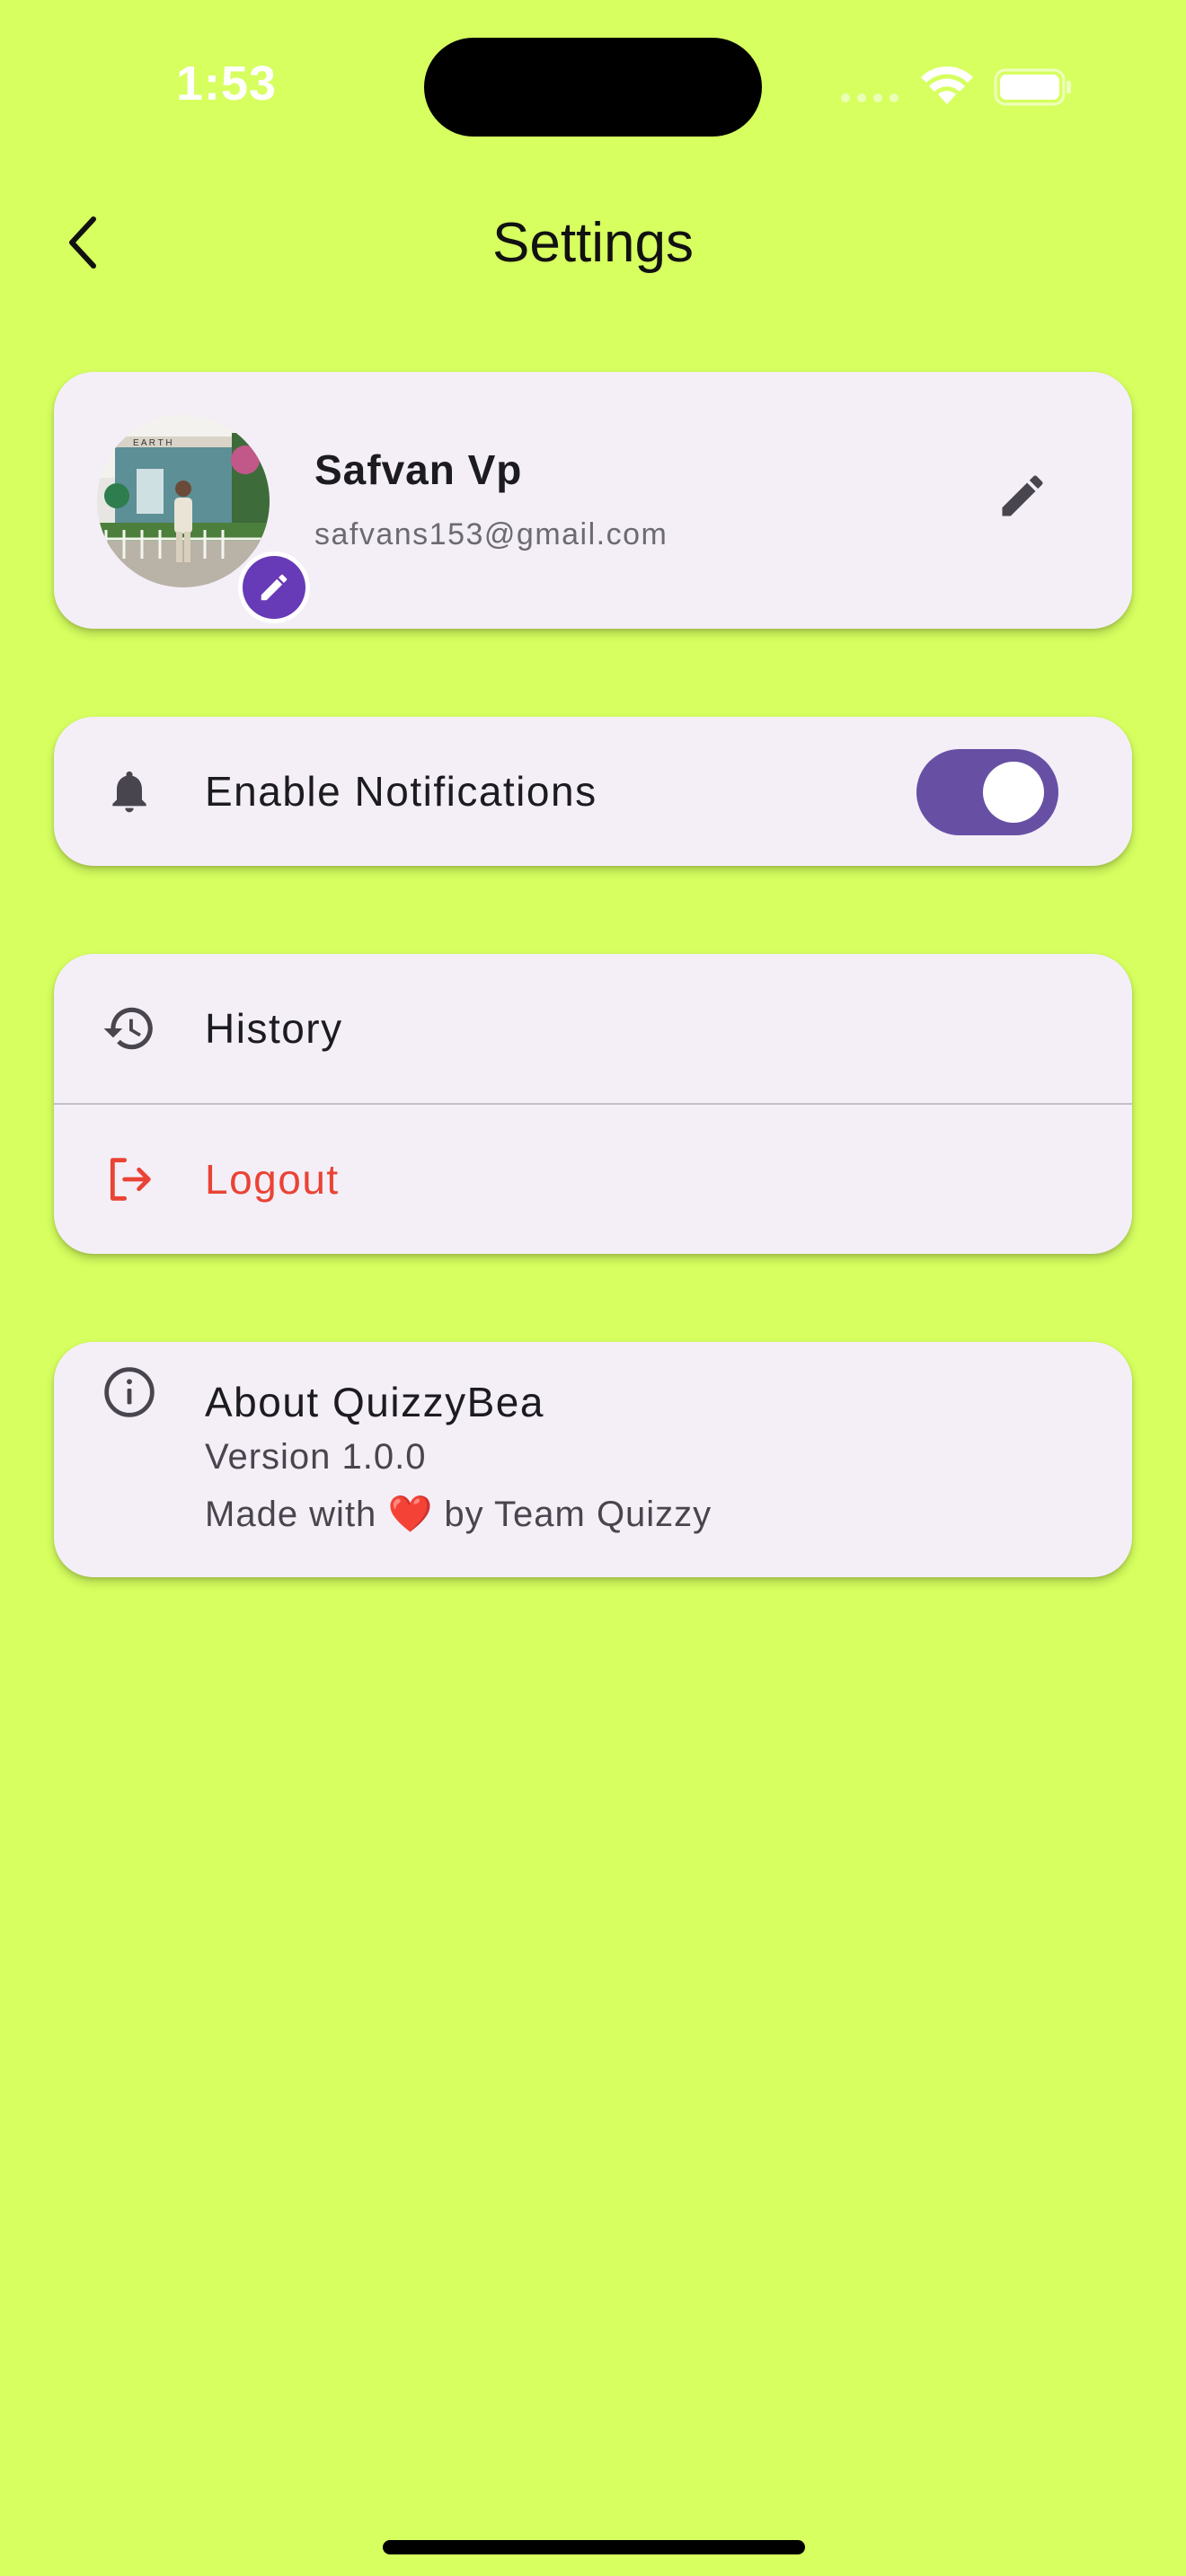  I want to click on avatar-photo: E A R T H, so click(183, 501).